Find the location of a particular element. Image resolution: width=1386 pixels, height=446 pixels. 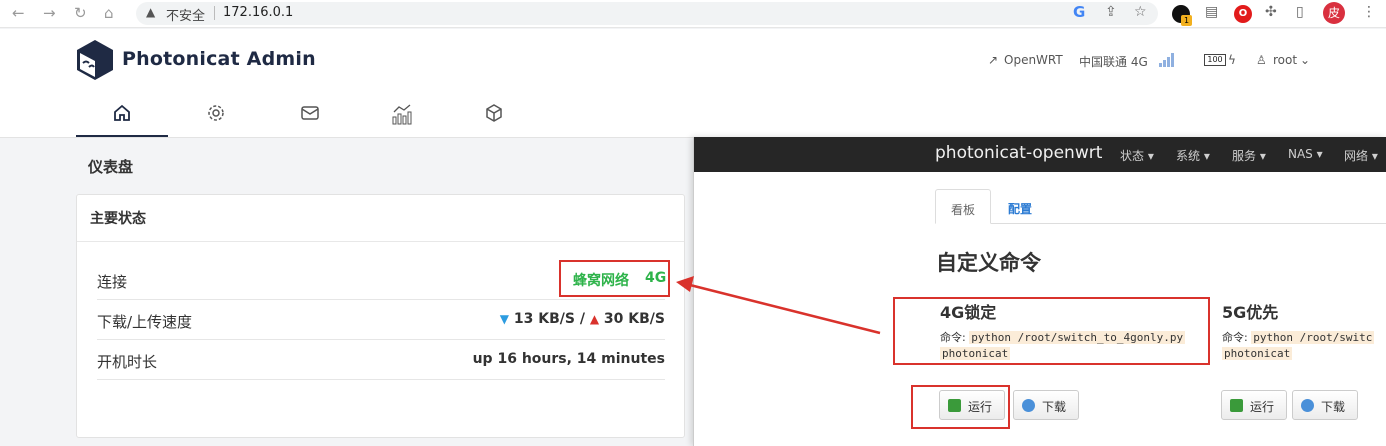

command-arg: photonicat is located at coordinates (1257, 353).